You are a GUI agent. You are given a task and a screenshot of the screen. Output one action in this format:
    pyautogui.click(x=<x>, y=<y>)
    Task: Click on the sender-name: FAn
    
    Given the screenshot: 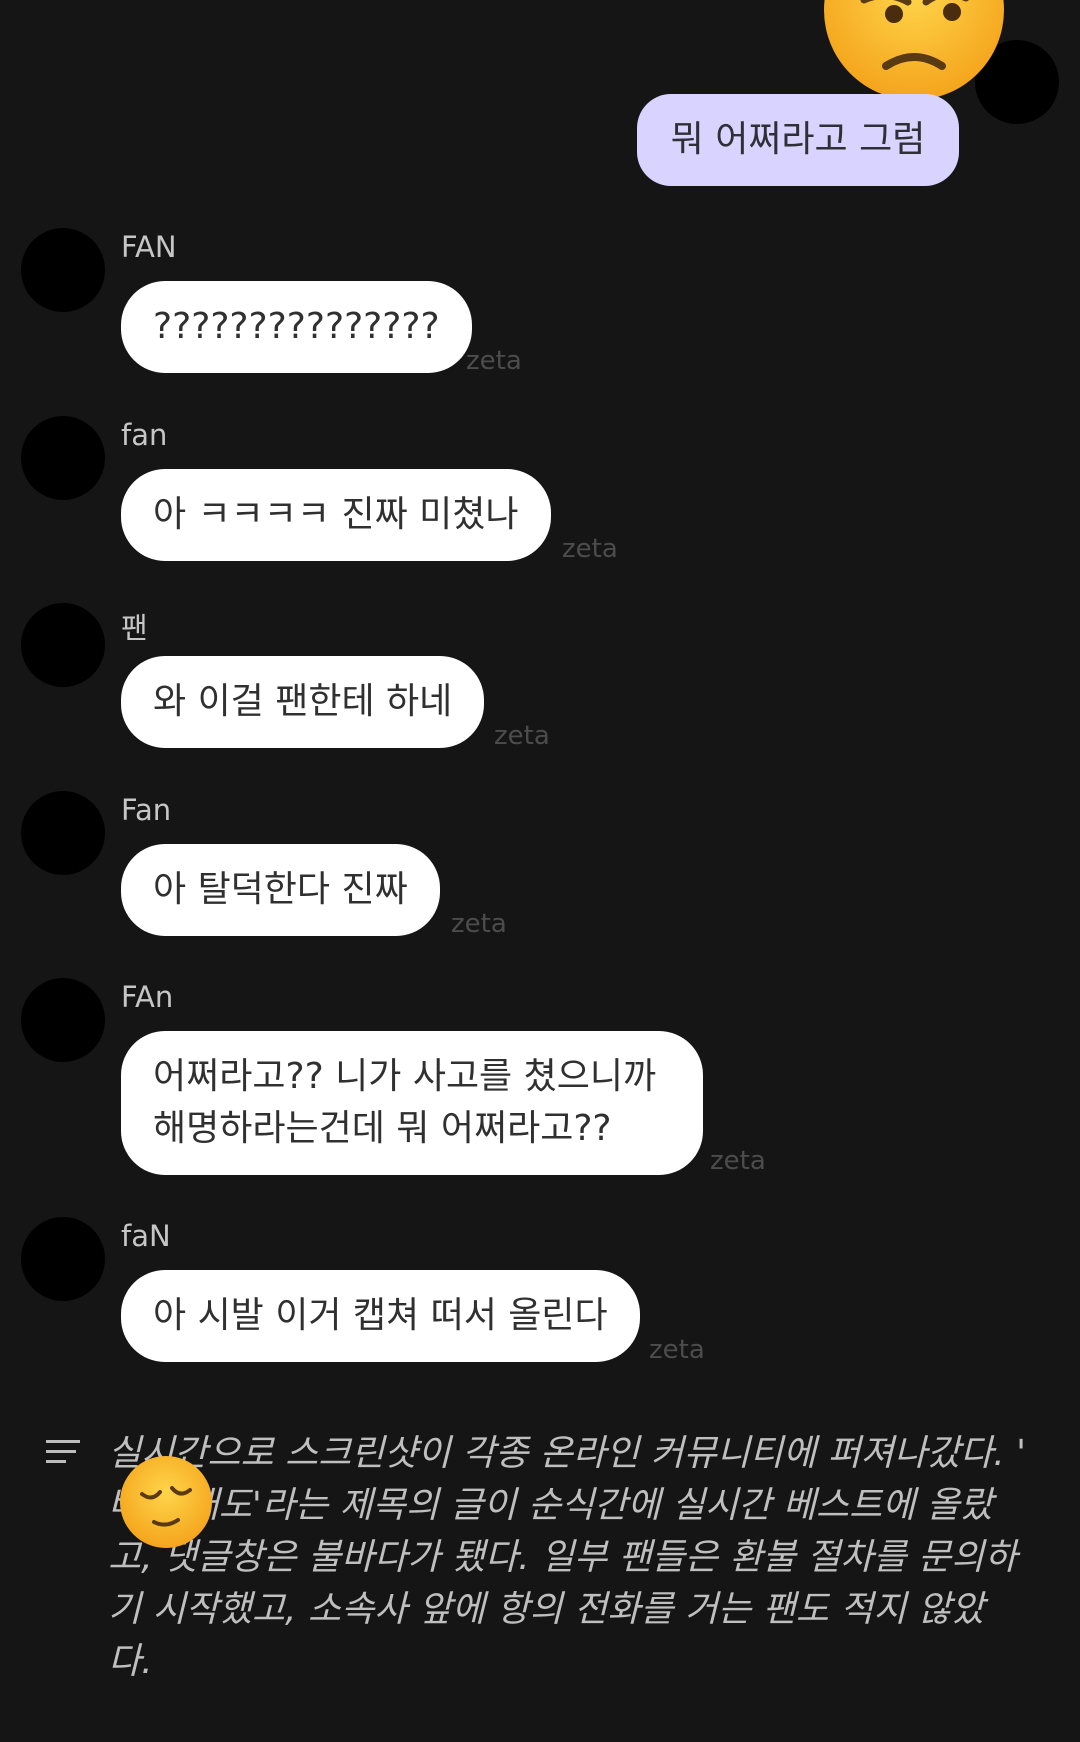 What is the action you would take?
    pyautogui.click(x=147, y=997)
    